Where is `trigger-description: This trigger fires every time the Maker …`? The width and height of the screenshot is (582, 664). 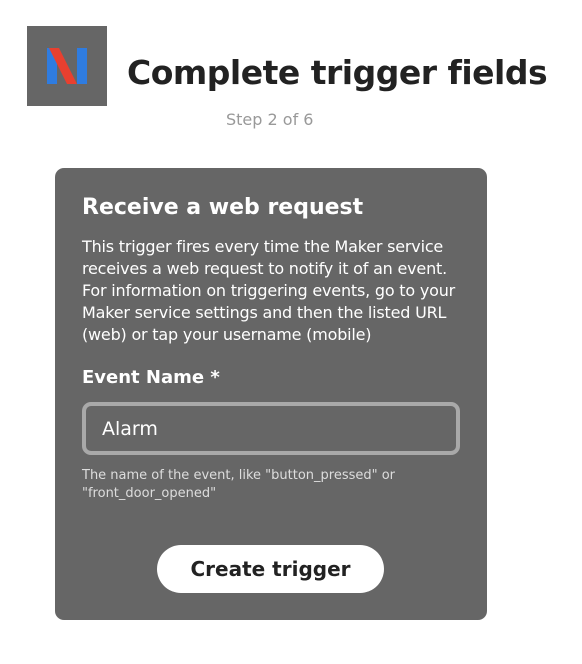 trigger-description: This trigger fires every time the Maker … is located at coordinates (269, 290).